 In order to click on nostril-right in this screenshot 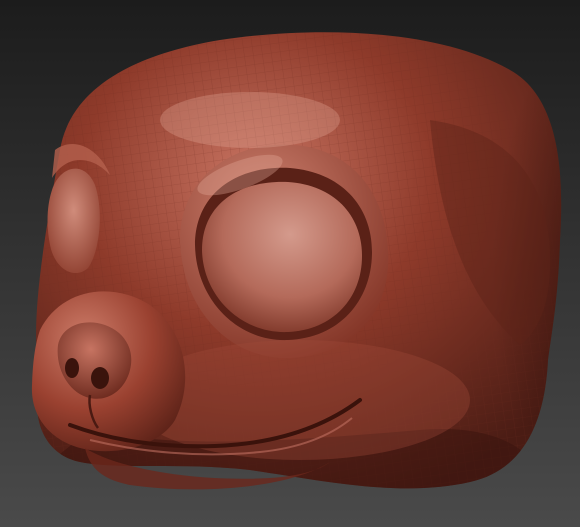, I will do `click(100, 378)`.